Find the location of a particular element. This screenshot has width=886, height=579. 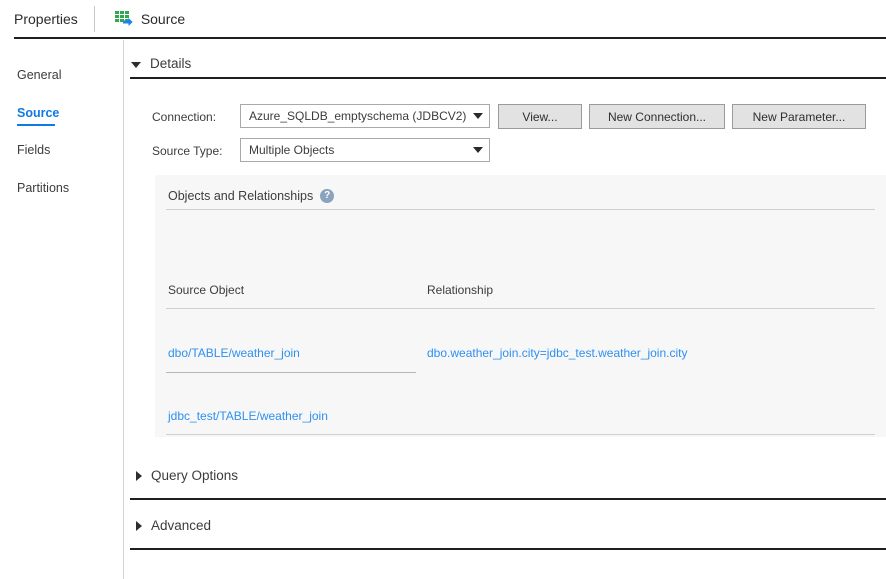

panel-title: Objects and Relationships ? is located at coordinates (251, 196).